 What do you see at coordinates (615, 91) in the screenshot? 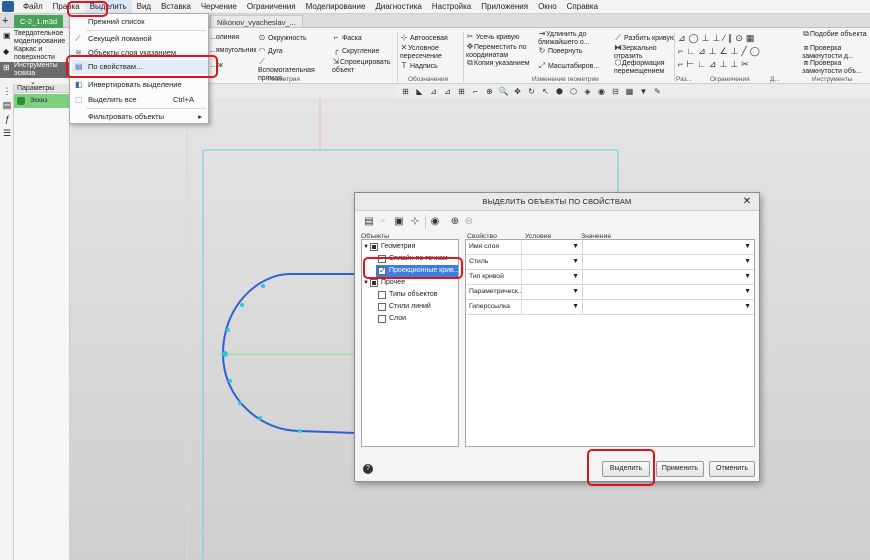
I see `section-icon: ⊟` at bounding box center [615, 91].